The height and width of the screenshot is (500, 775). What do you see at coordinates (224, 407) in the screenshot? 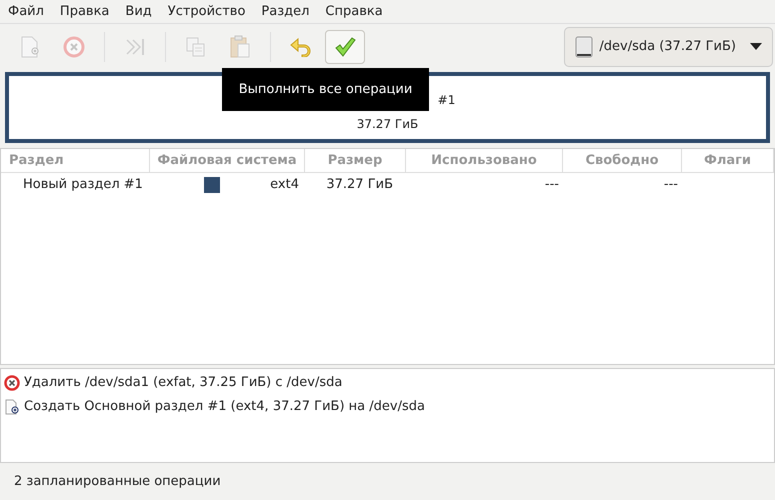
I see `operation-text: Создать Основной раздел #1 (ext4, 37.27 ГиБ) на /dev/sda` at bounding box center [224, 407].